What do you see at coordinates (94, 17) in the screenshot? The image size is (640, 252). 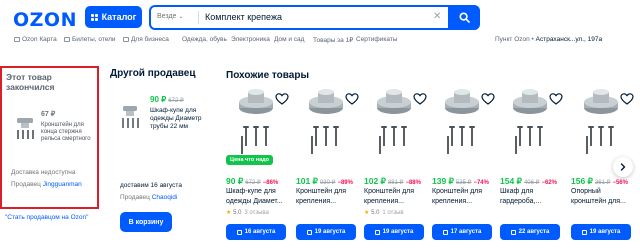 I see `grid-icon` at bounding box center [94, 17].